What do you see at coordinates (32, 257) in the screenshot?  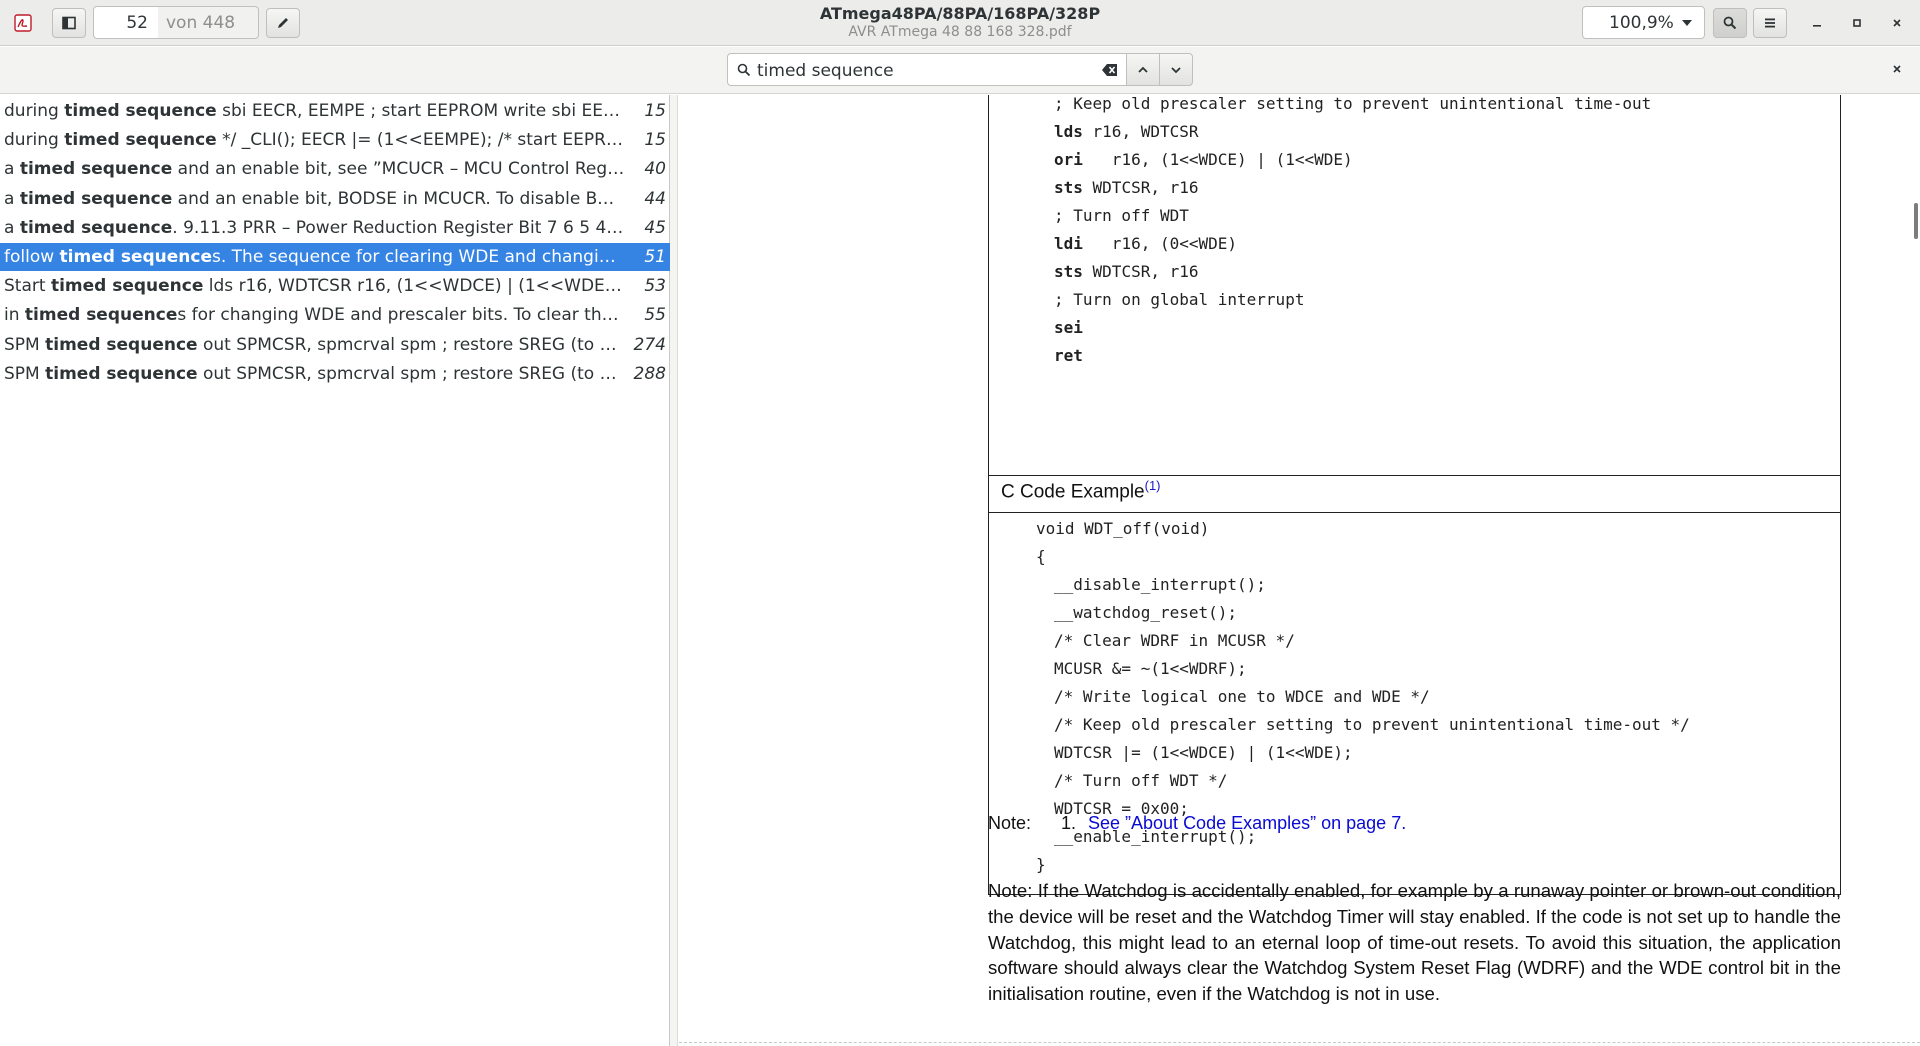 I see `snippet-prefix: follow` at bounding box center [32, 257].